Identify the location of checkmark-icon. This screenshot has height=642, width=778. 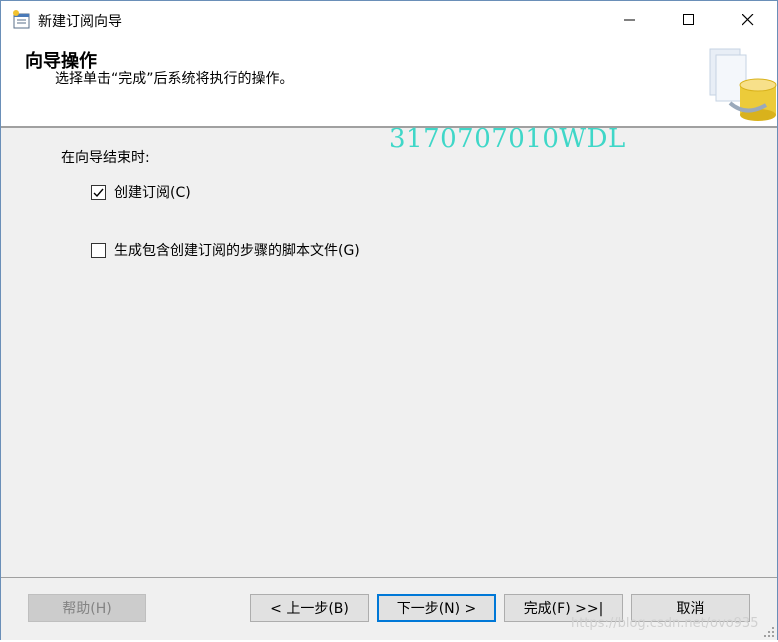
(98, 192).